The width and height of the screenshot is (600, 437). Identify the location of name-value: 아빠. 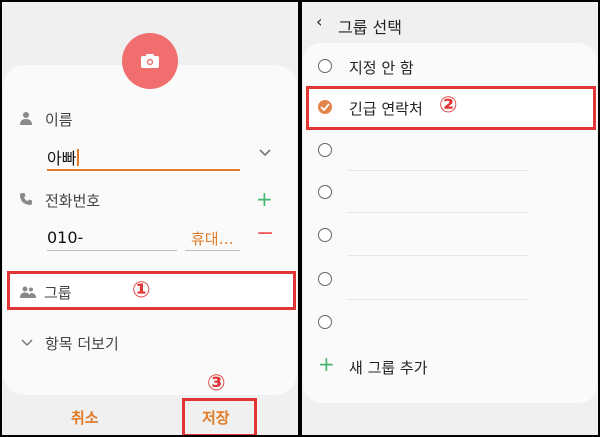
(62, 158).